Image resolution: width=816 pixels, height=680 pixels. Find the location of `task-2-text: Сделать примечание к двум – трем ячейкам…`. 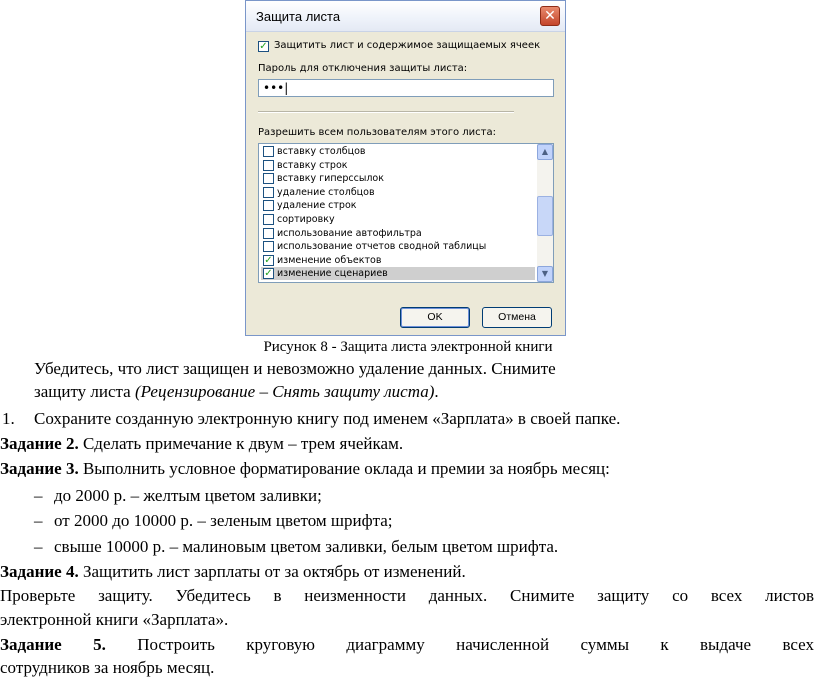

task-2-text: Сделать примечание к двум – трем ячейкам… is located at coordinates (241, 443).